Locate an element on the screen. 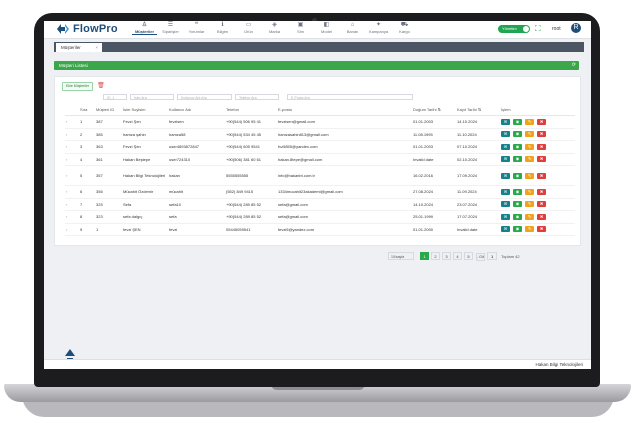 The height and width of the screenshot is (423, 635). page-button: 1 is located at coordinates (424, 256).